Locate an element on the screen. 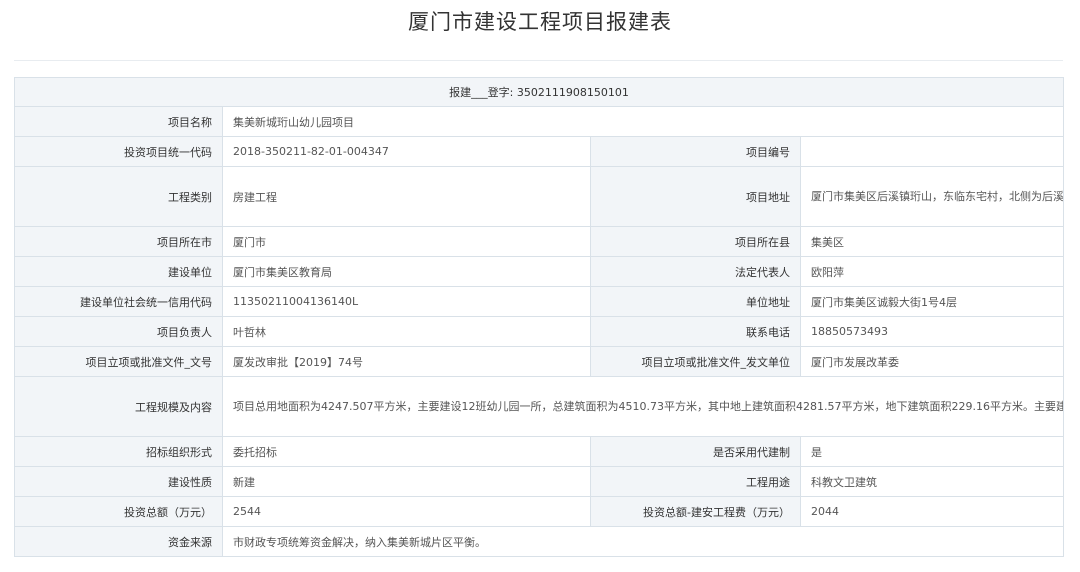 Image resolution: width=1080 pixels, height=572 pixels. field-value: 委托招标 is located at coordinates (406, 451).